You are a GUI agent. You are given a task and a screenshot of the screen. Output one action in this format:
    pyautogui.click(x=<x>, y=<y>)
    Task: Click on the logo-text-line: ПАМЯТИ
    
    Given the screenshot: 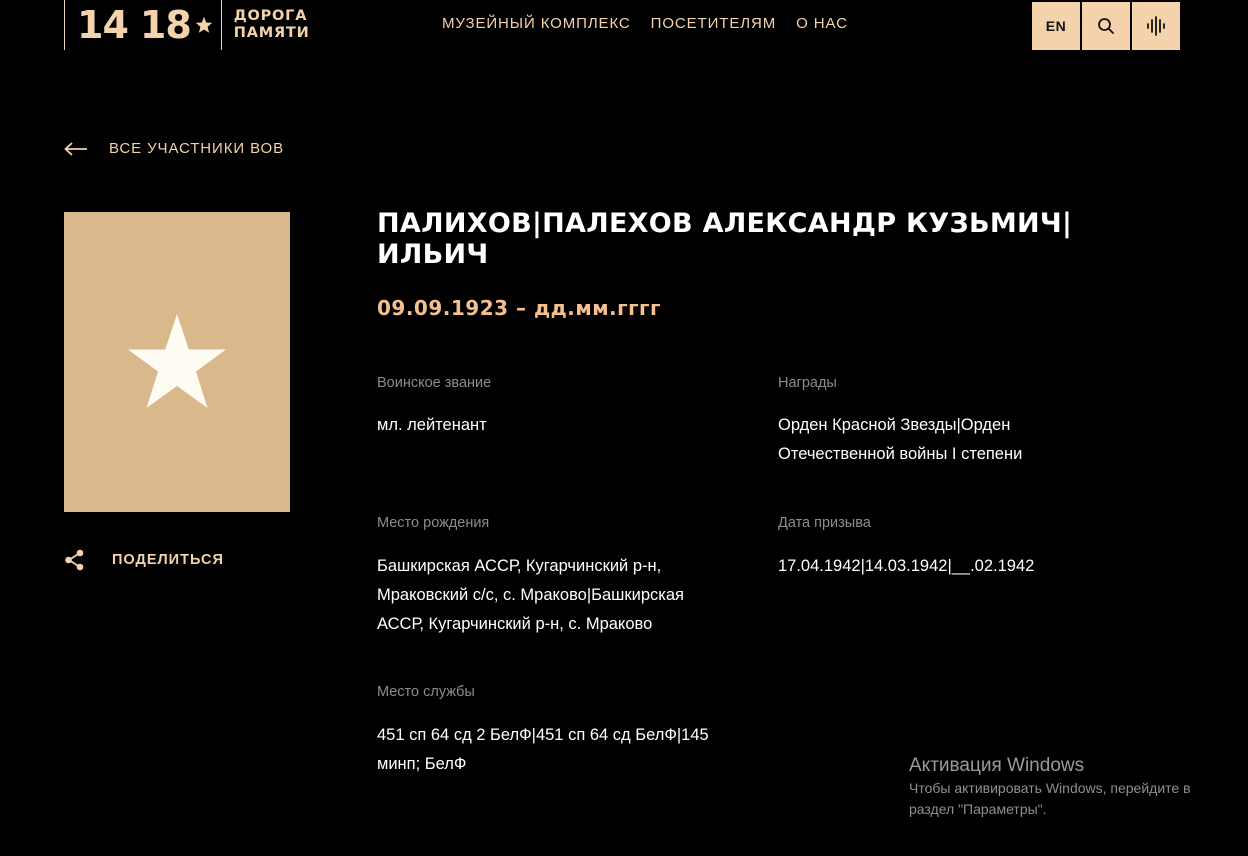 What is the action you would take?
    pyautogui.click(x=271, y=33)
    